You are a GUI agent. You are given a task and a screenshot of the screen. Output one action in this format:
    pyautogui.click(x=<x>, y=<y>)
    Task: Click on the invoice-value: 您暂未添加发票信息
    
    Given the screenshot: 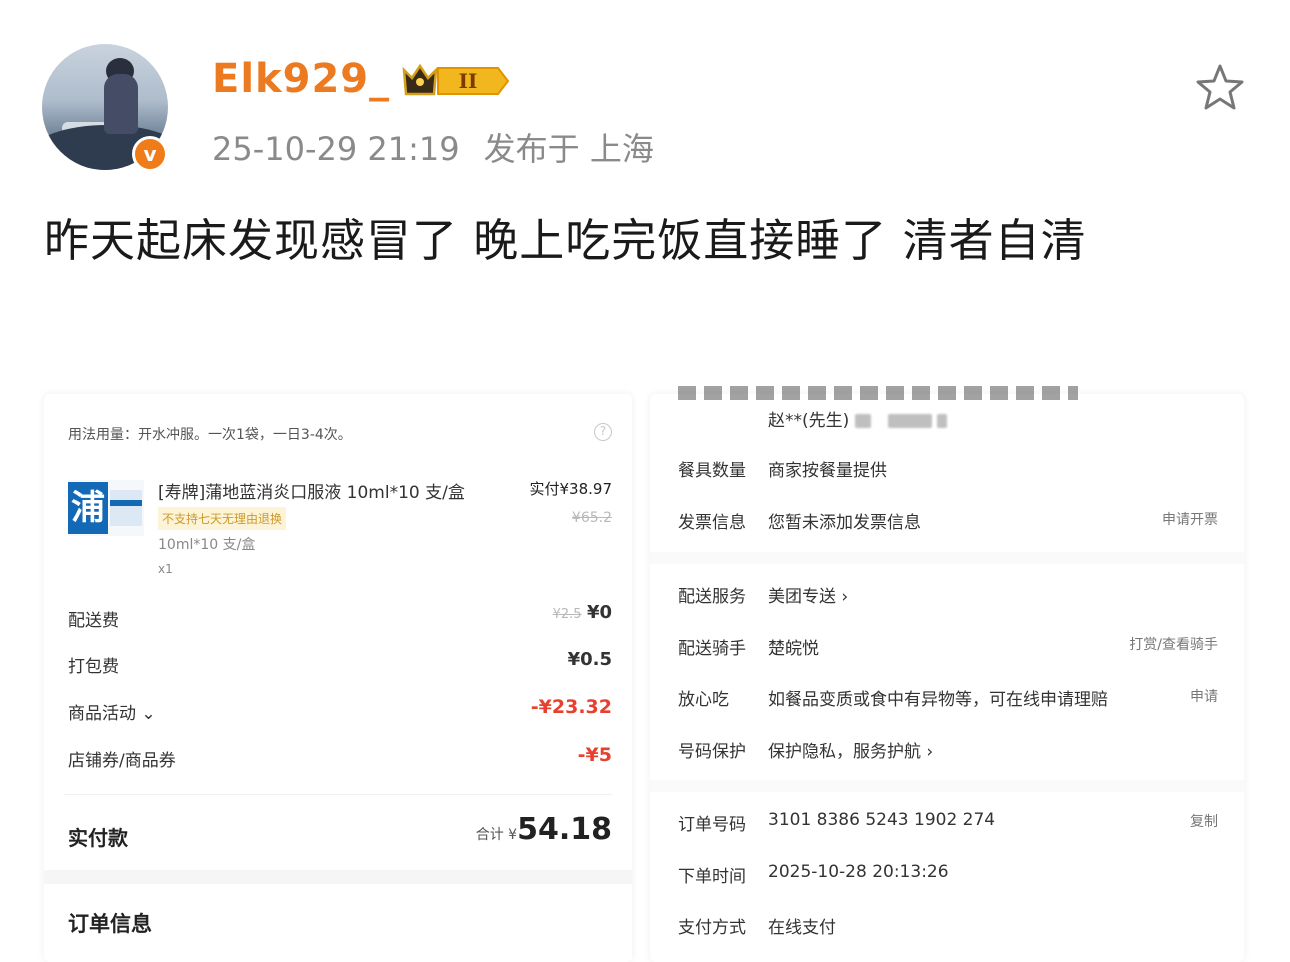 What is the action you would take?
    pyautogui.click(x=844, y=523)
    